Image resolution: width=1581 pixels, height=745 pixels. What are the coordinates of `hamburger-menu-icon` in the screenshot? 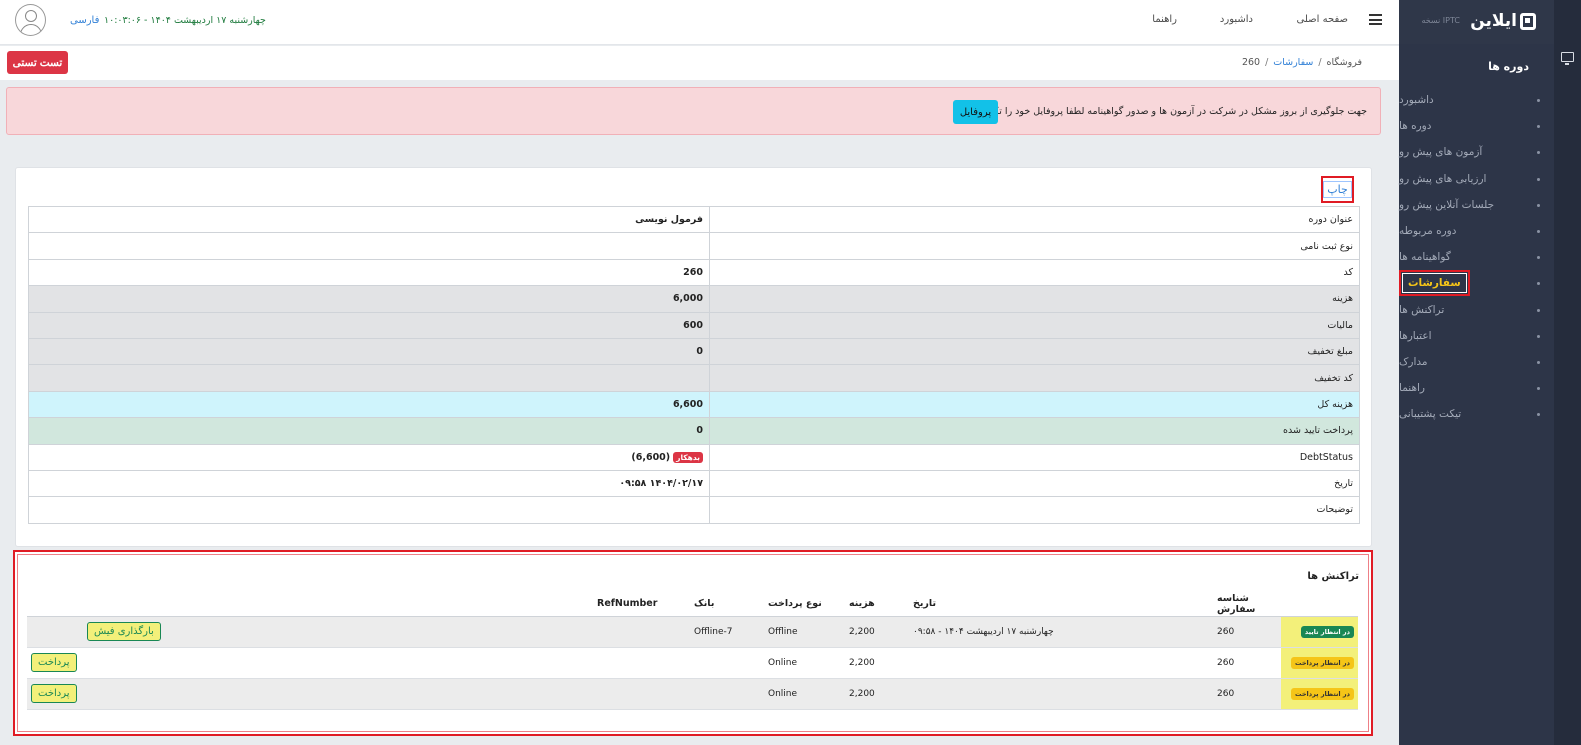 It's located at (1375, 19).